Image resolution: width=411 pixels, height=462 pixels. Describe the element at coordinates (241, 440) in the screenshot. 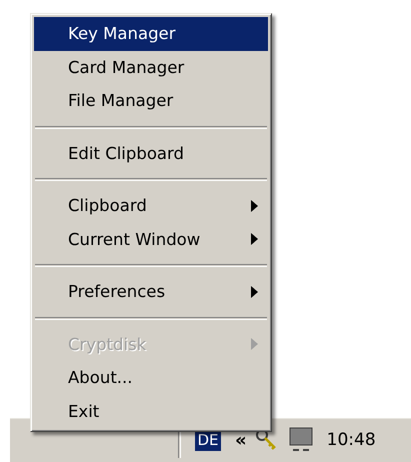

I see `show-hidden-icons-button: «` at that location.